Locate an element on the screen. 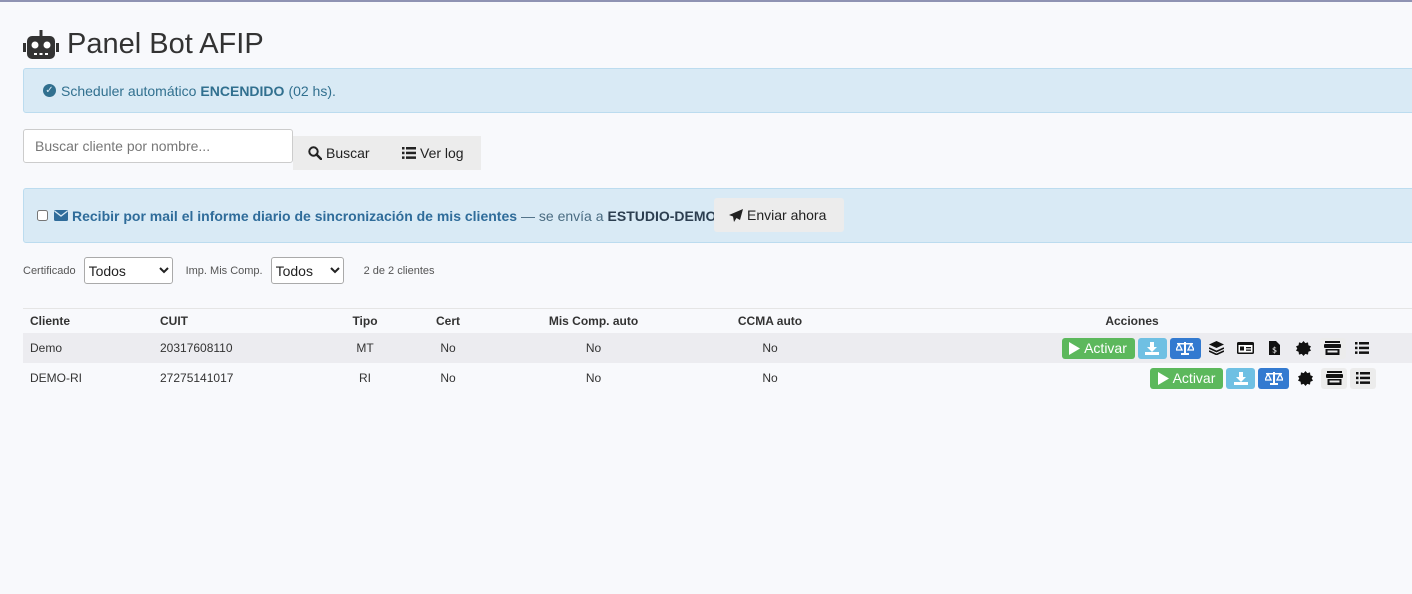  robot-icon is located at coordinates (41, 44).